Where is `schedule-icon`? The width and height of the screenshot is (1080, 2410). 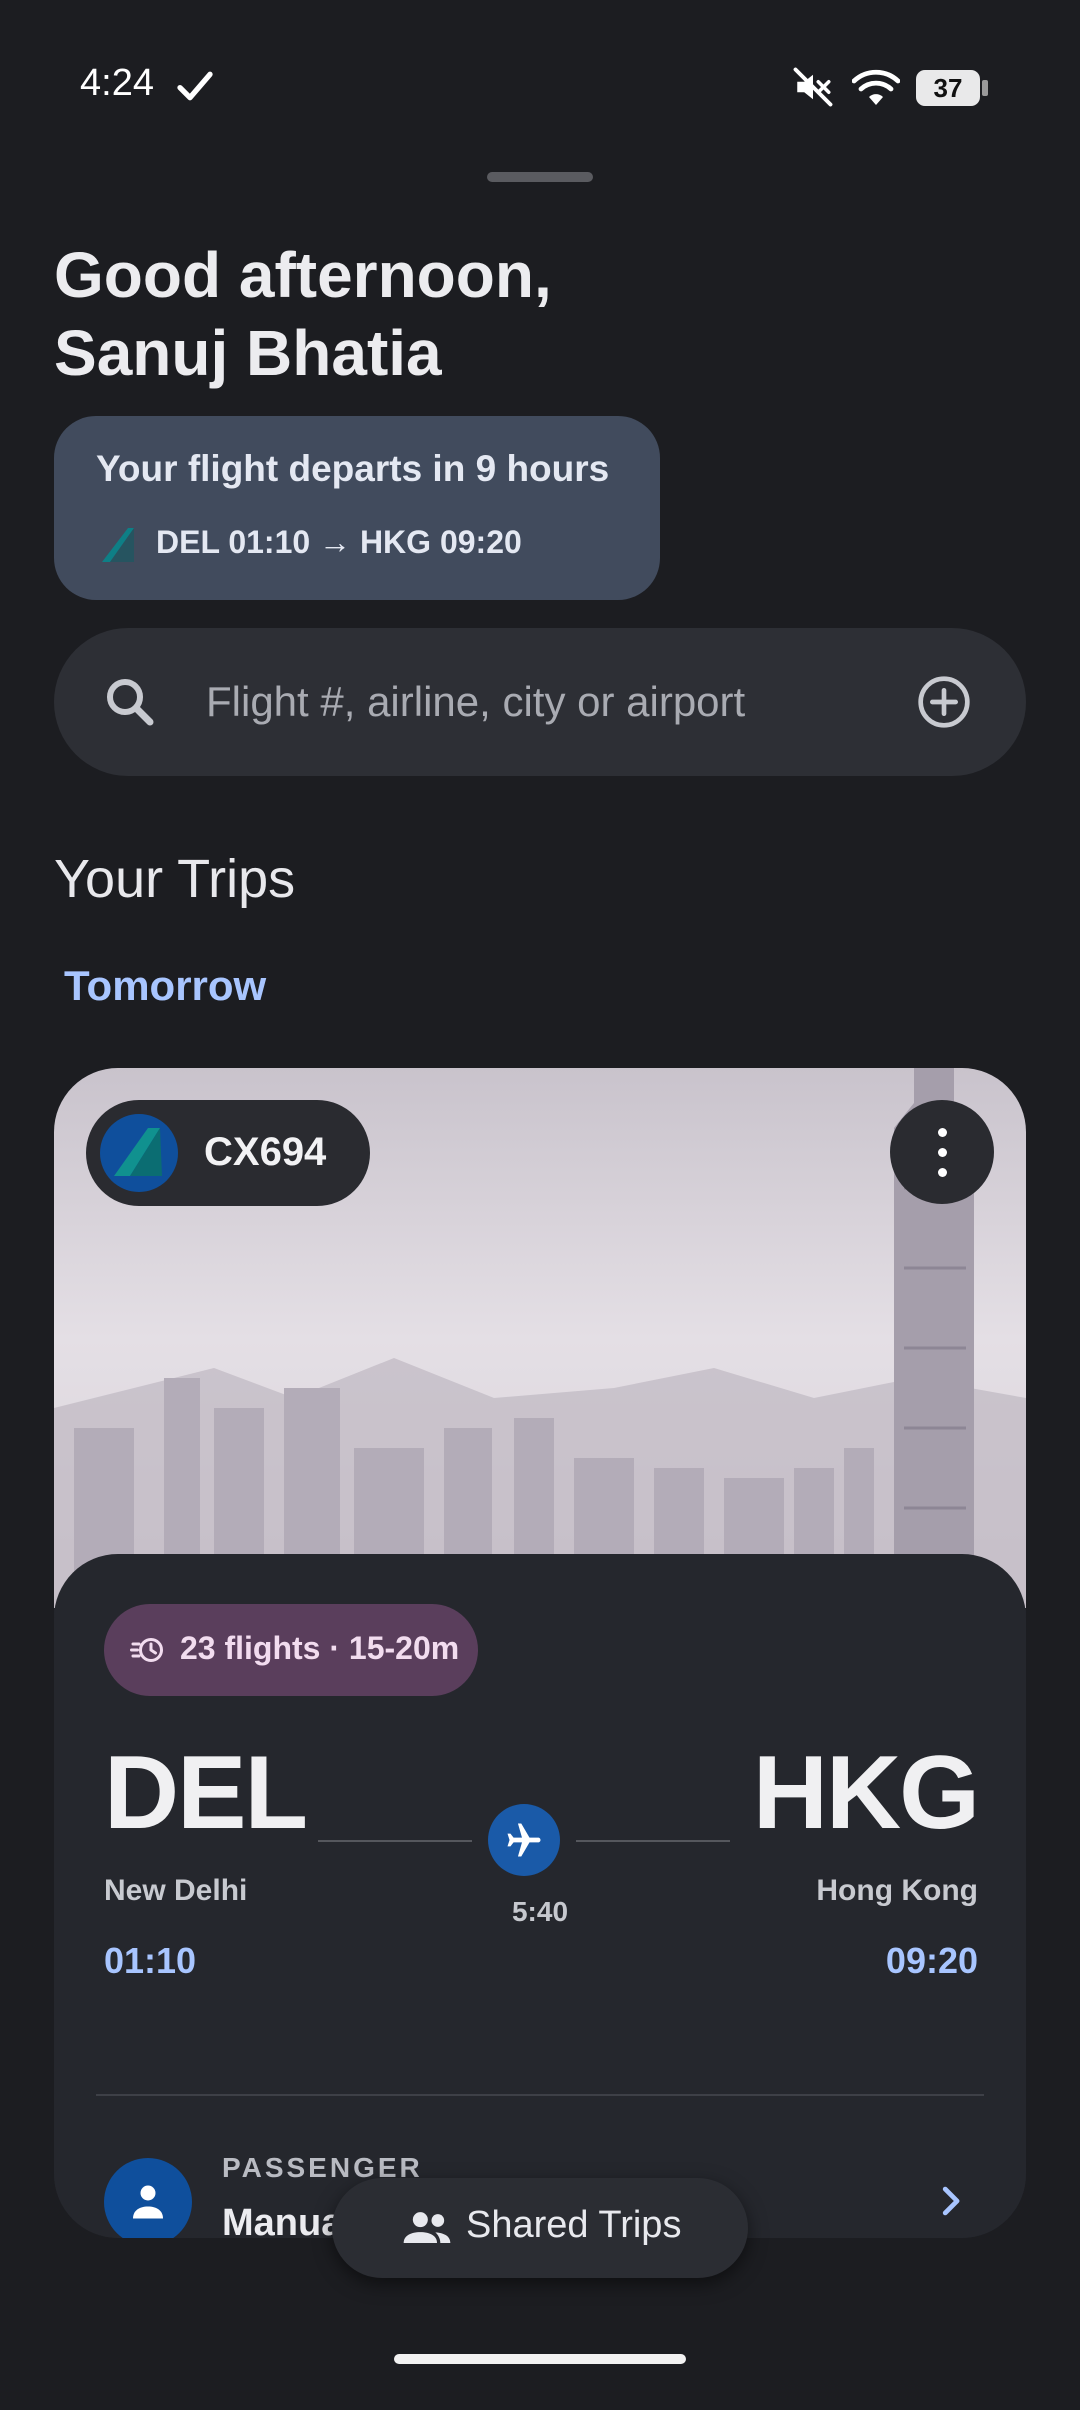
schedule-icon is located at coordinates (146, 1650).